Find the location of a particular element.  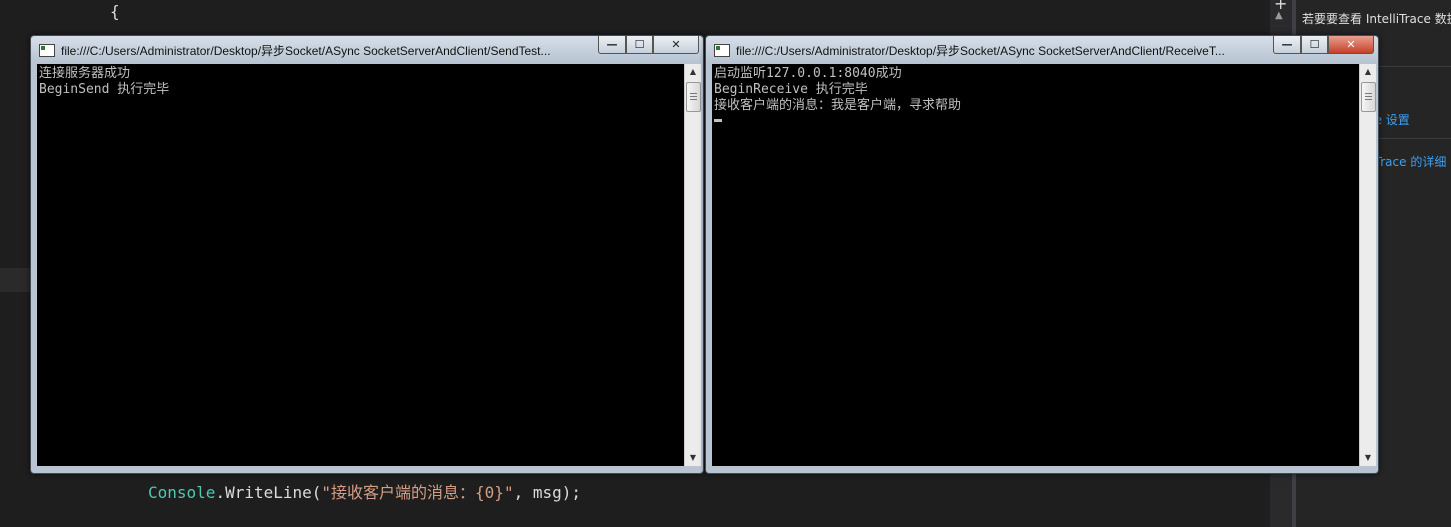

console-line: 启动监听127.0.0.1:8040成功 is located at coordinates (808, 73).